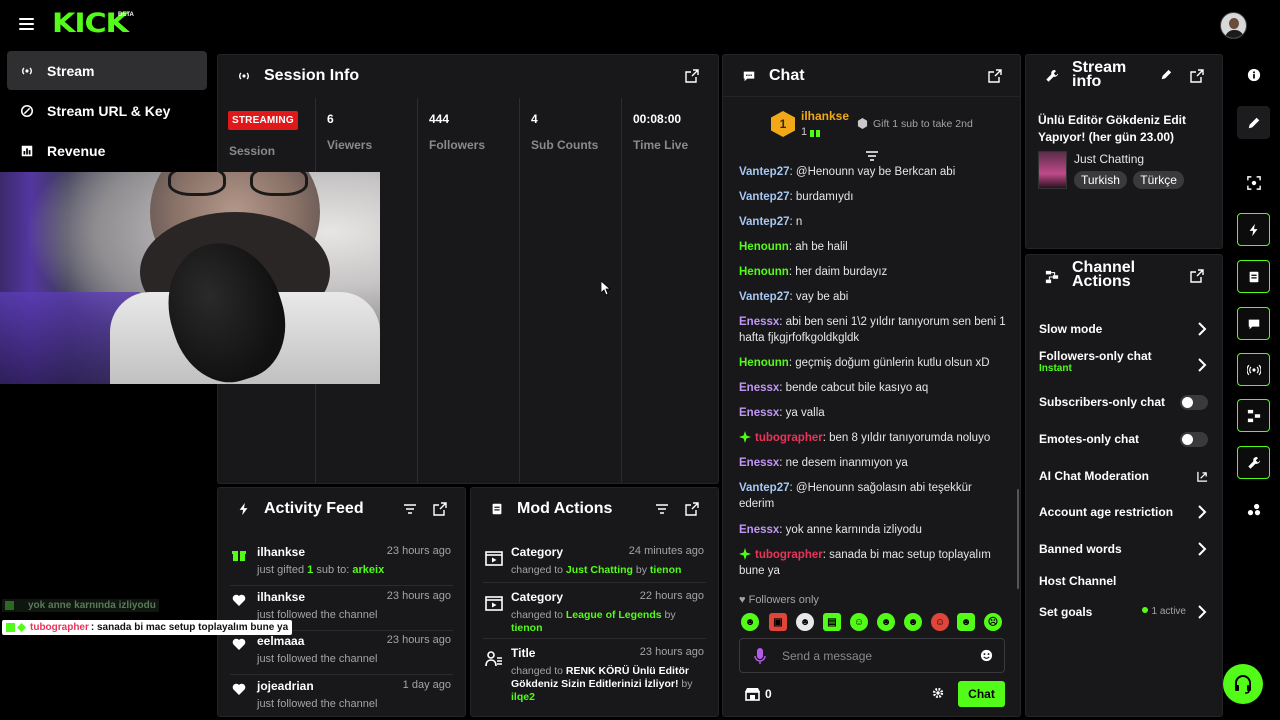 This screenshot has height=720, width=1280. What do you see at coordinates (1123, 512) in the screenshot?
I see `account-age-row: Account age restriction` at bounding box center [1123, 512].